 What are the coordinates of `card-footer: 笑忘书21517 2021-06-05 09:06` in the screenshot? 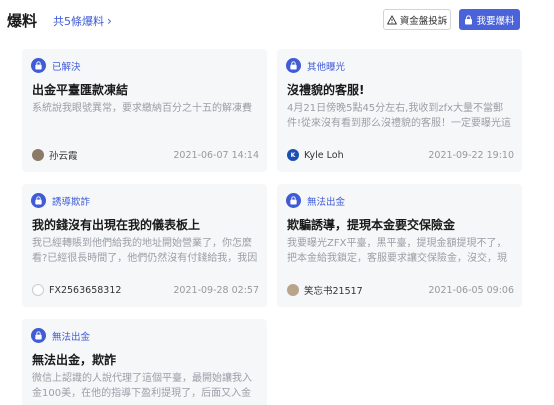 It's located at (400, 290).